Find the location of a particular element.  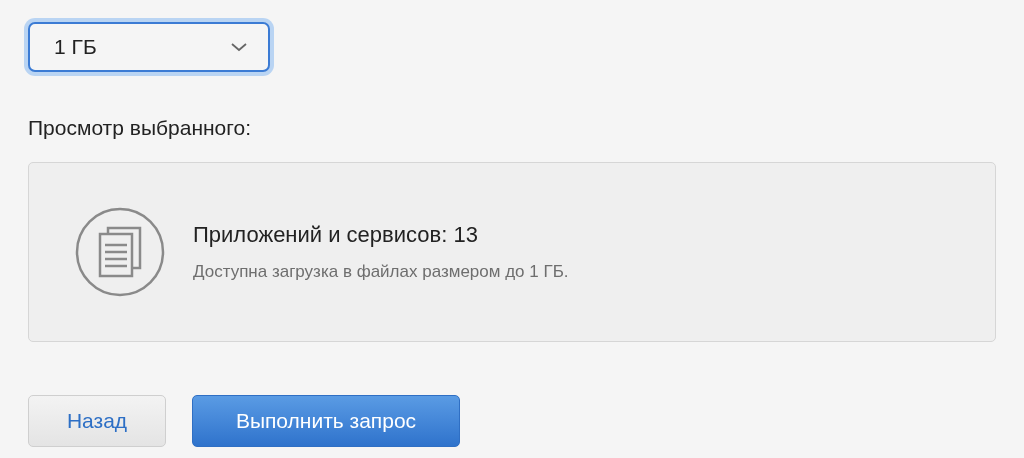

preview-label: Просмотр выбранного: is located at coordinates (140, 128).